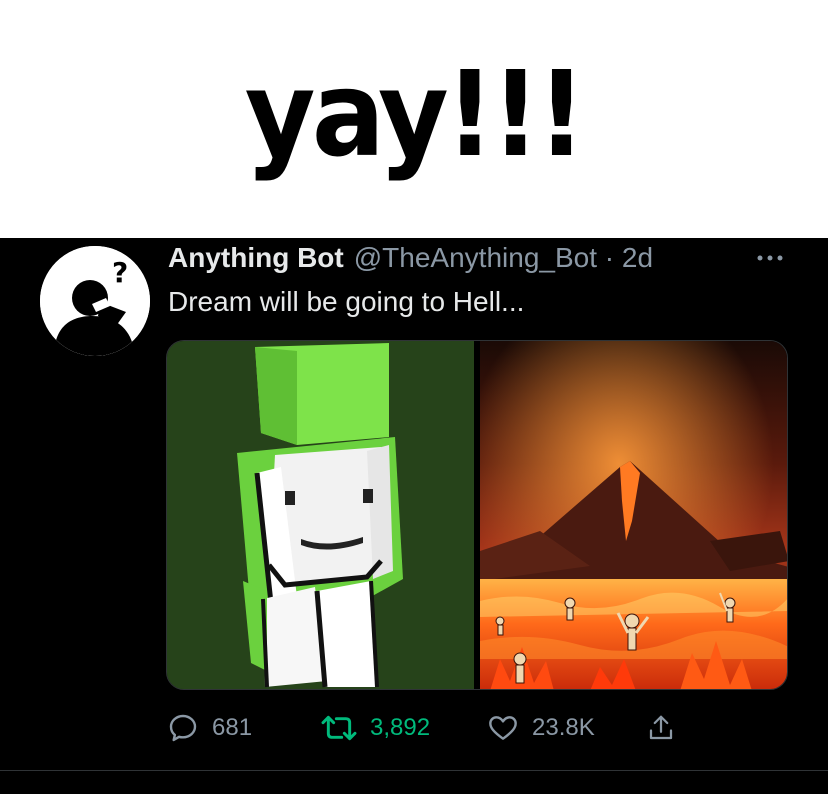  What do you see at coordinates (446, 728) in the screenshot?
I see `tweet-actions: 681 3,892 23.8K` at bounding box center [446, 728].